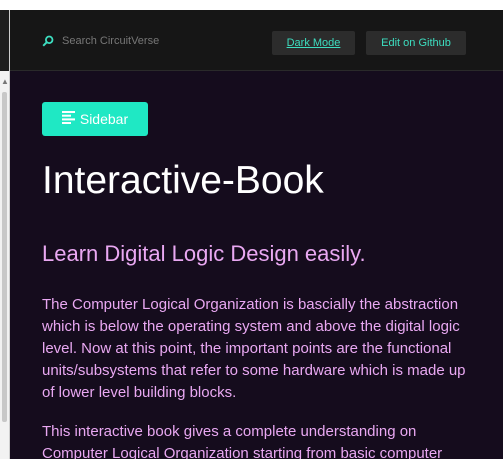  I want to click on search-input: Search CircuitVerse, so click(110, 41).